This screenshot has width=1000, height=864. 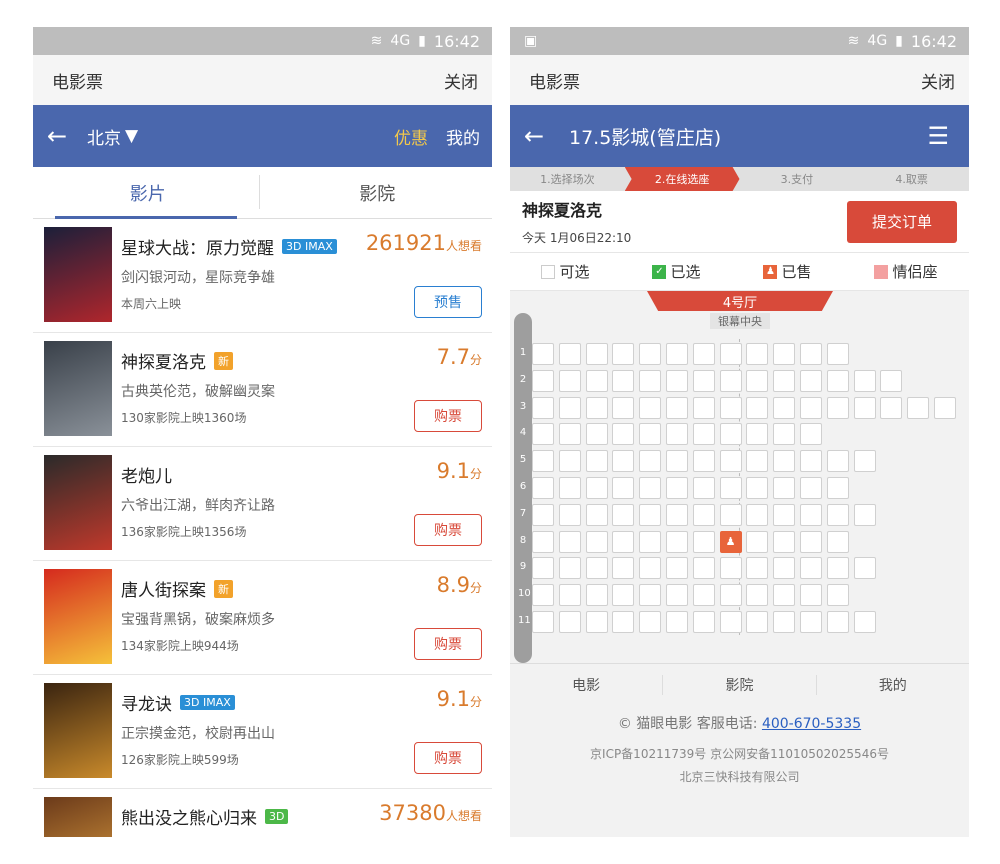 I want to click on movie-item: 神探夏洛克新古典英伦范，破解幽灵案 130家影院上映1360场 7.7分 购票, so click(x=262, y=390).